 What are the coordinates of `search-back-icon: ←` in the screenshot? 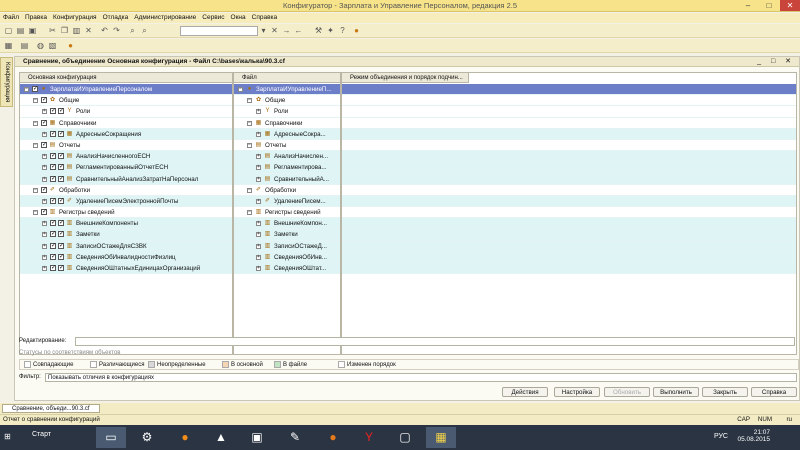 It's located at (298, 30).